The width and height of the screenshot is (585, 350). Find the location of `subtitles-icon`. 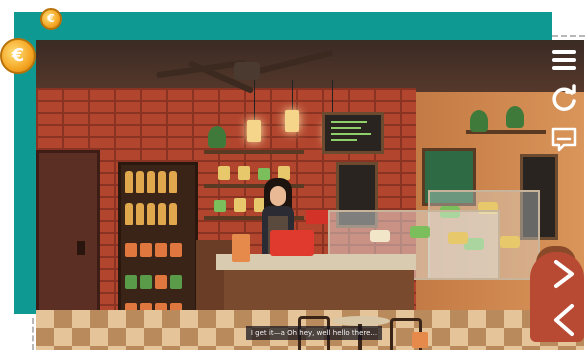

subtitles-icon is located at coordinates (564, 139).